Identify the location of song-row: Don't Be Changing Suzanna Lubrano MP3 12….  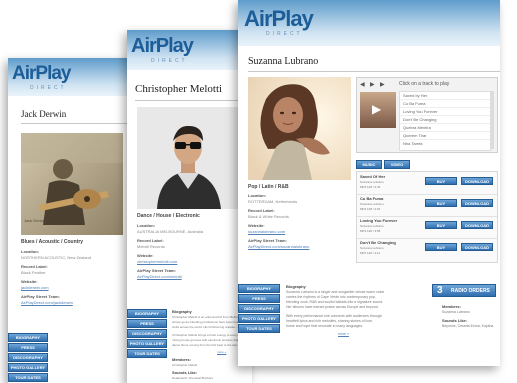
(427, 249).